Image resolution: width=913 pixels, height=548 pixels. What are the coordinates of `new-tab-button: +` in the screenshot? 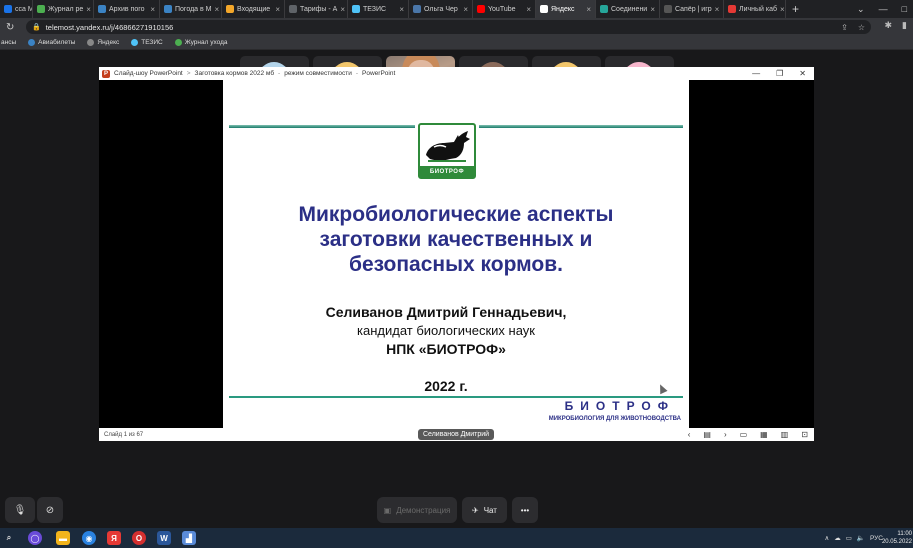 It's located at (795, 9).